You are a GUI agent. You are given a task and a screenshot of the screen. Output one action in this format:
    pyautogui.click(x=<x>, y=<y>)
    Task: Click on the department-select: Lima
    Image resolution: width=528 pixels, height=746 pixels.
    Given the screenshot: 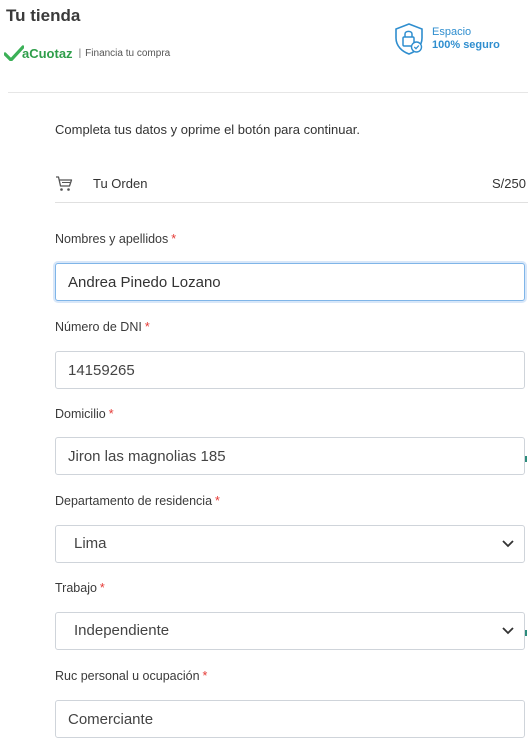 What is the action you would take?
    pyautogui.click(x=290, y=544)
    